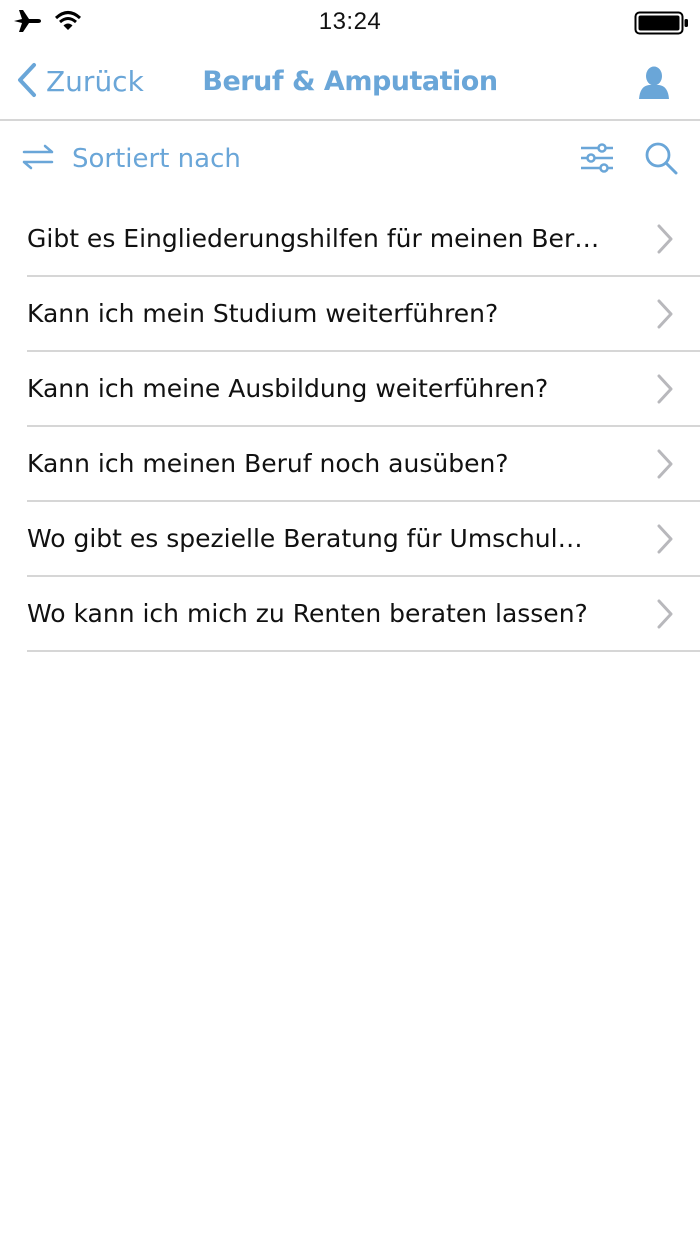 This screenshot has width=700, height=1244. What do you see at coordinates (662, 25) in the screenshot?
I see `battery-icon` at bounding box center [662, 25].